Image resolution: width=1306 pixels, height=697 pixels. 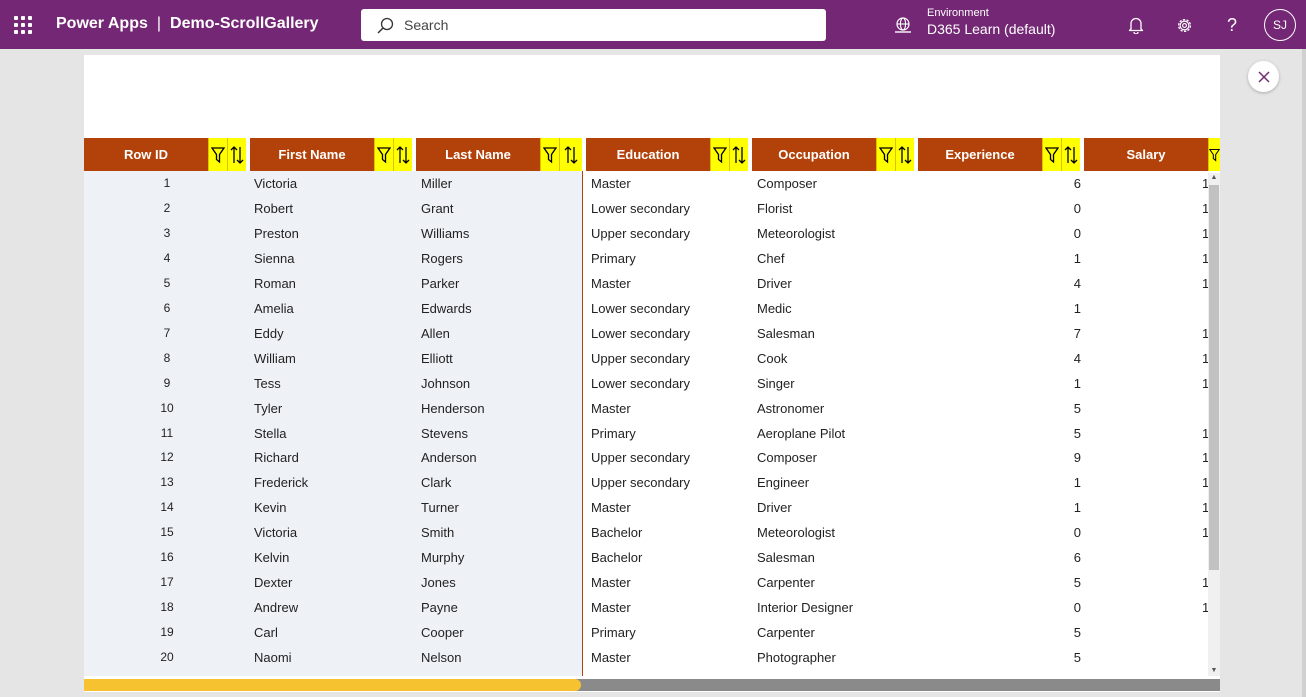 I want to click on product-name: Power Apps, so click(x=102, y=23).